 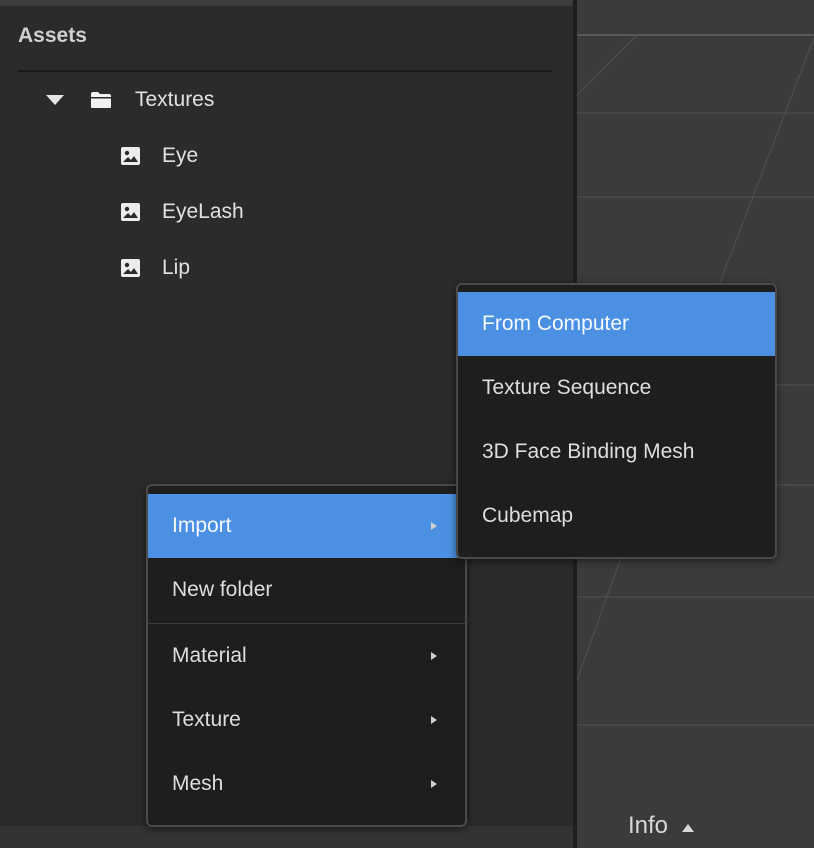 What do you see at coordinates (286, 3) in the screenshot?
I see `panel-top-bar` at bounding box center [286, 3].